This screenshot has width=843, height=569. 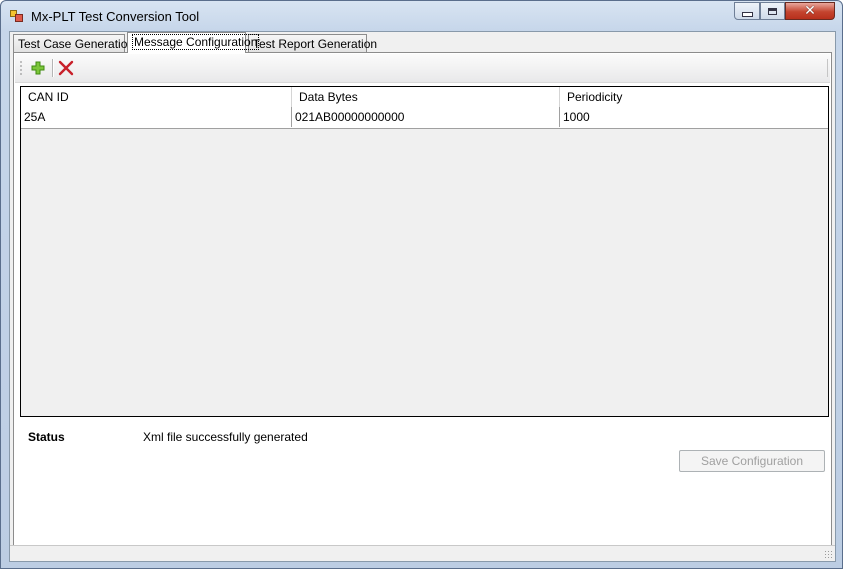 What do you see at coordinates (694, 117) in the screenshot?
I see `cell-periodicity: 1000` at bounding box center [694, 117].